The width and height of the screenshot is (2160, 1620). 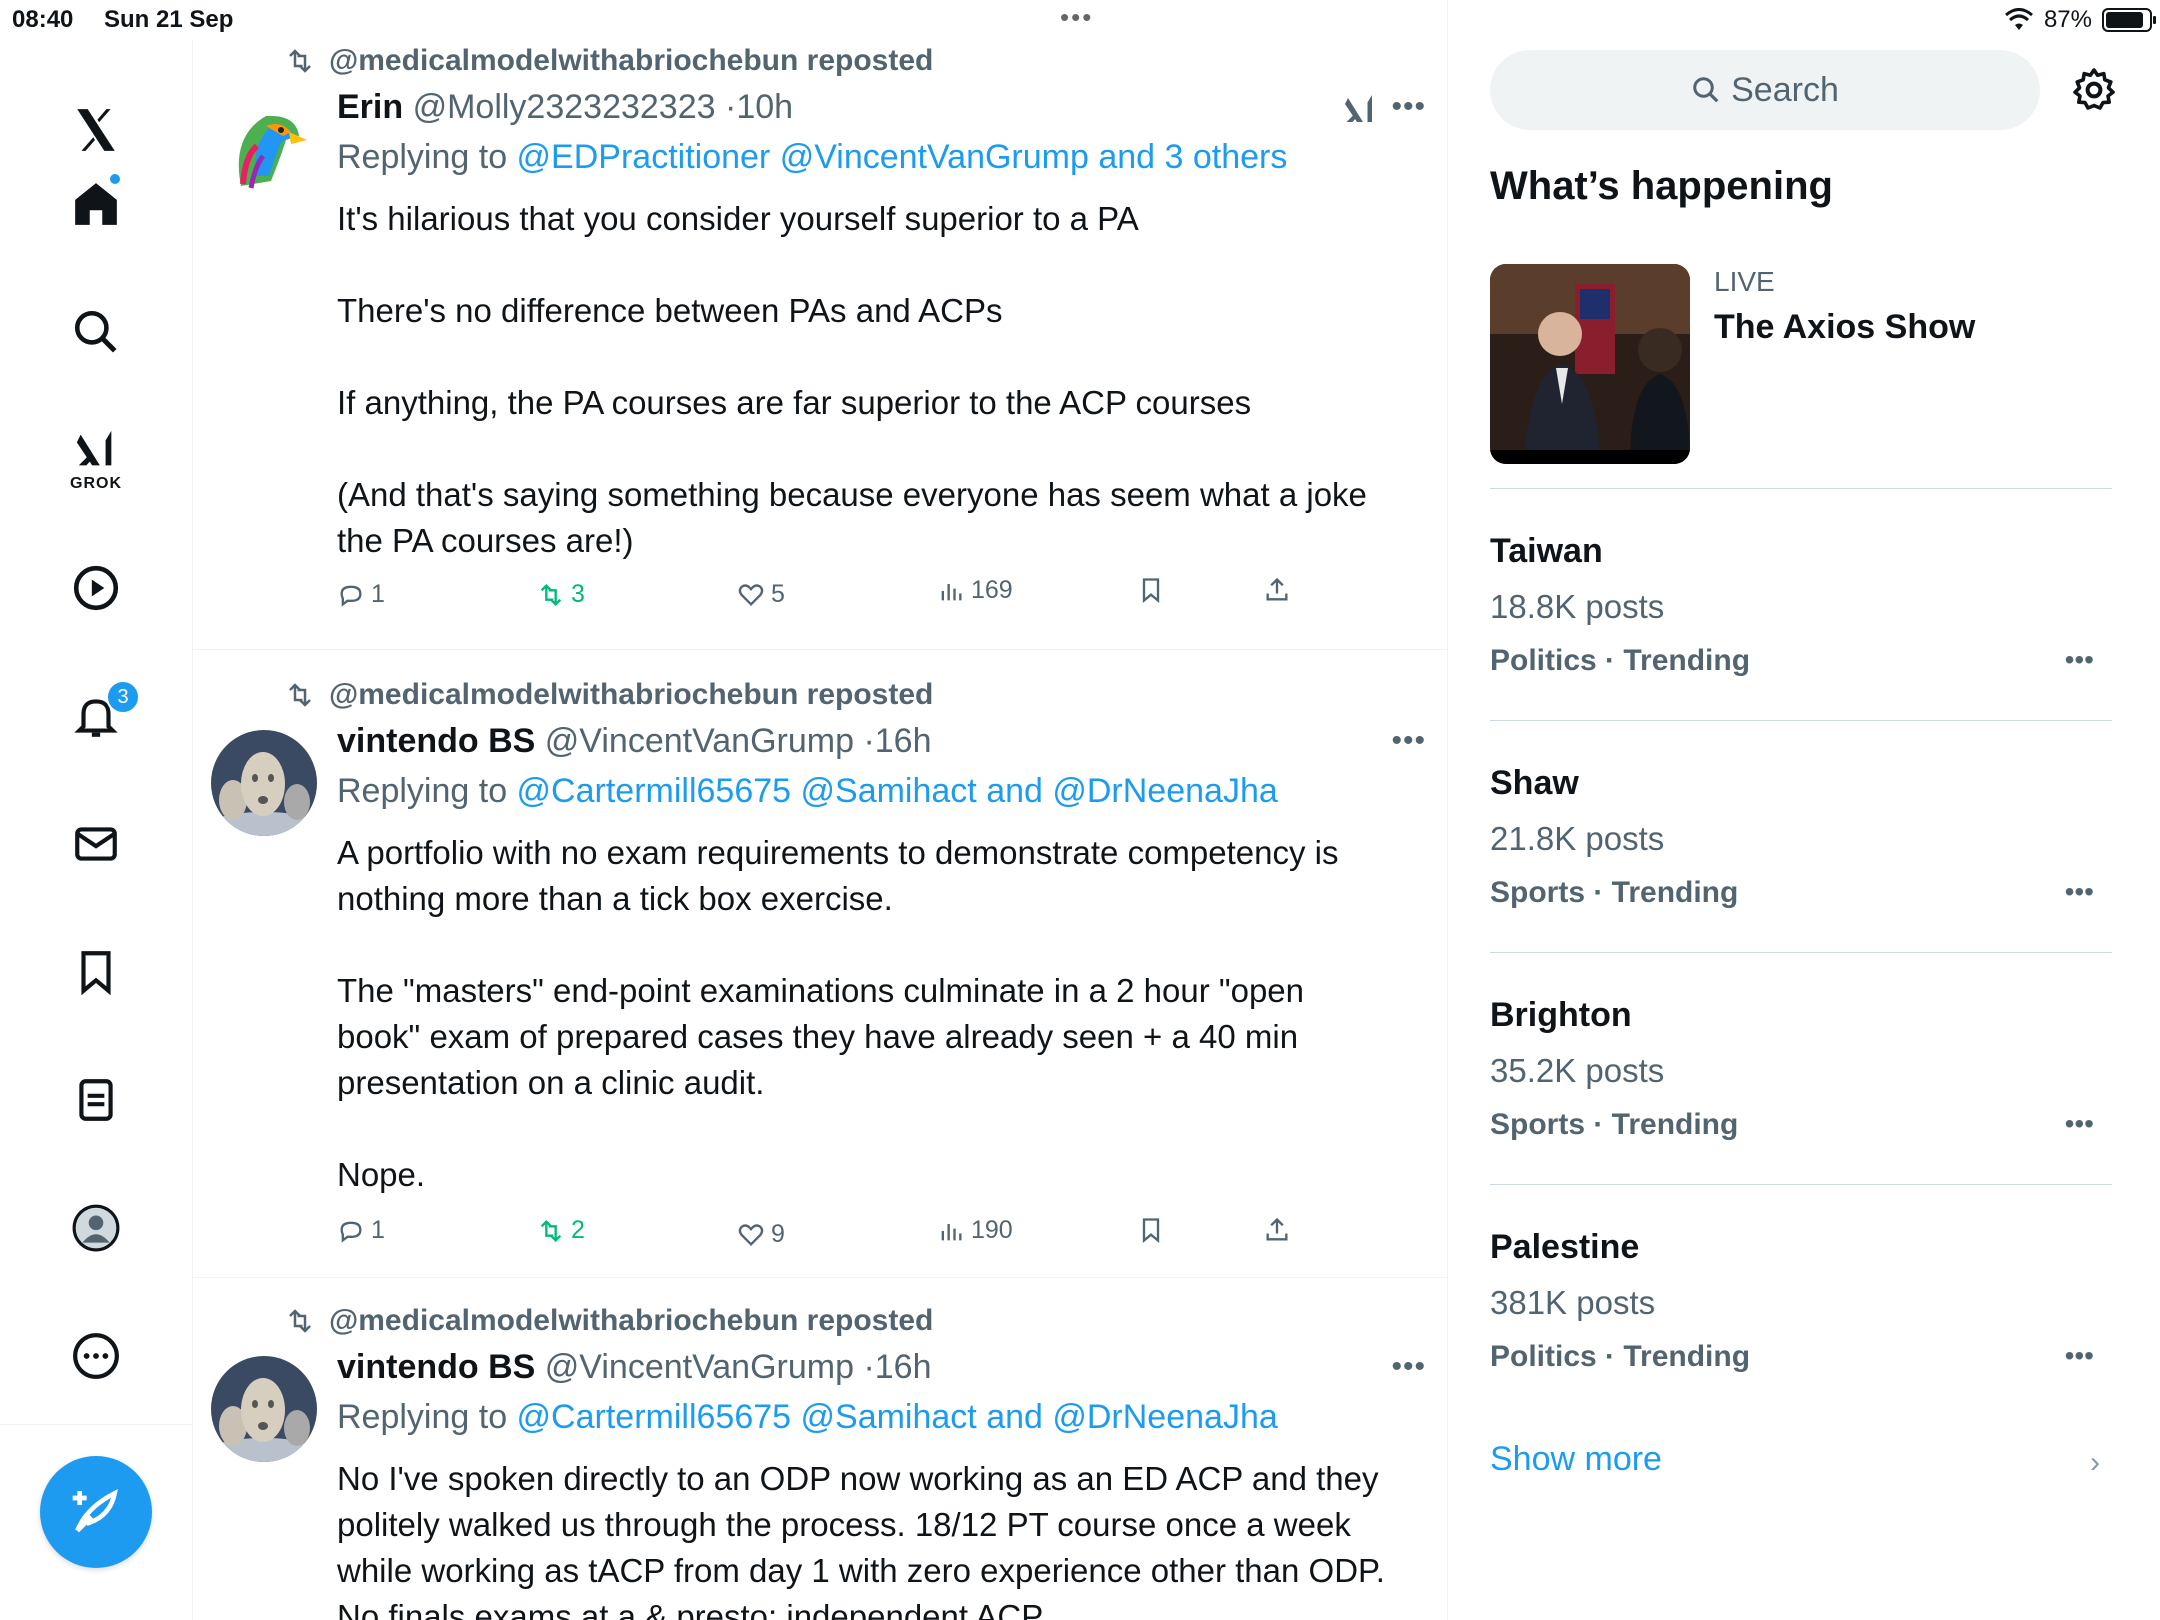 I want to click on repost-context: @medicalmodelwithabriochebun reposted, so click(x=608, y=695).